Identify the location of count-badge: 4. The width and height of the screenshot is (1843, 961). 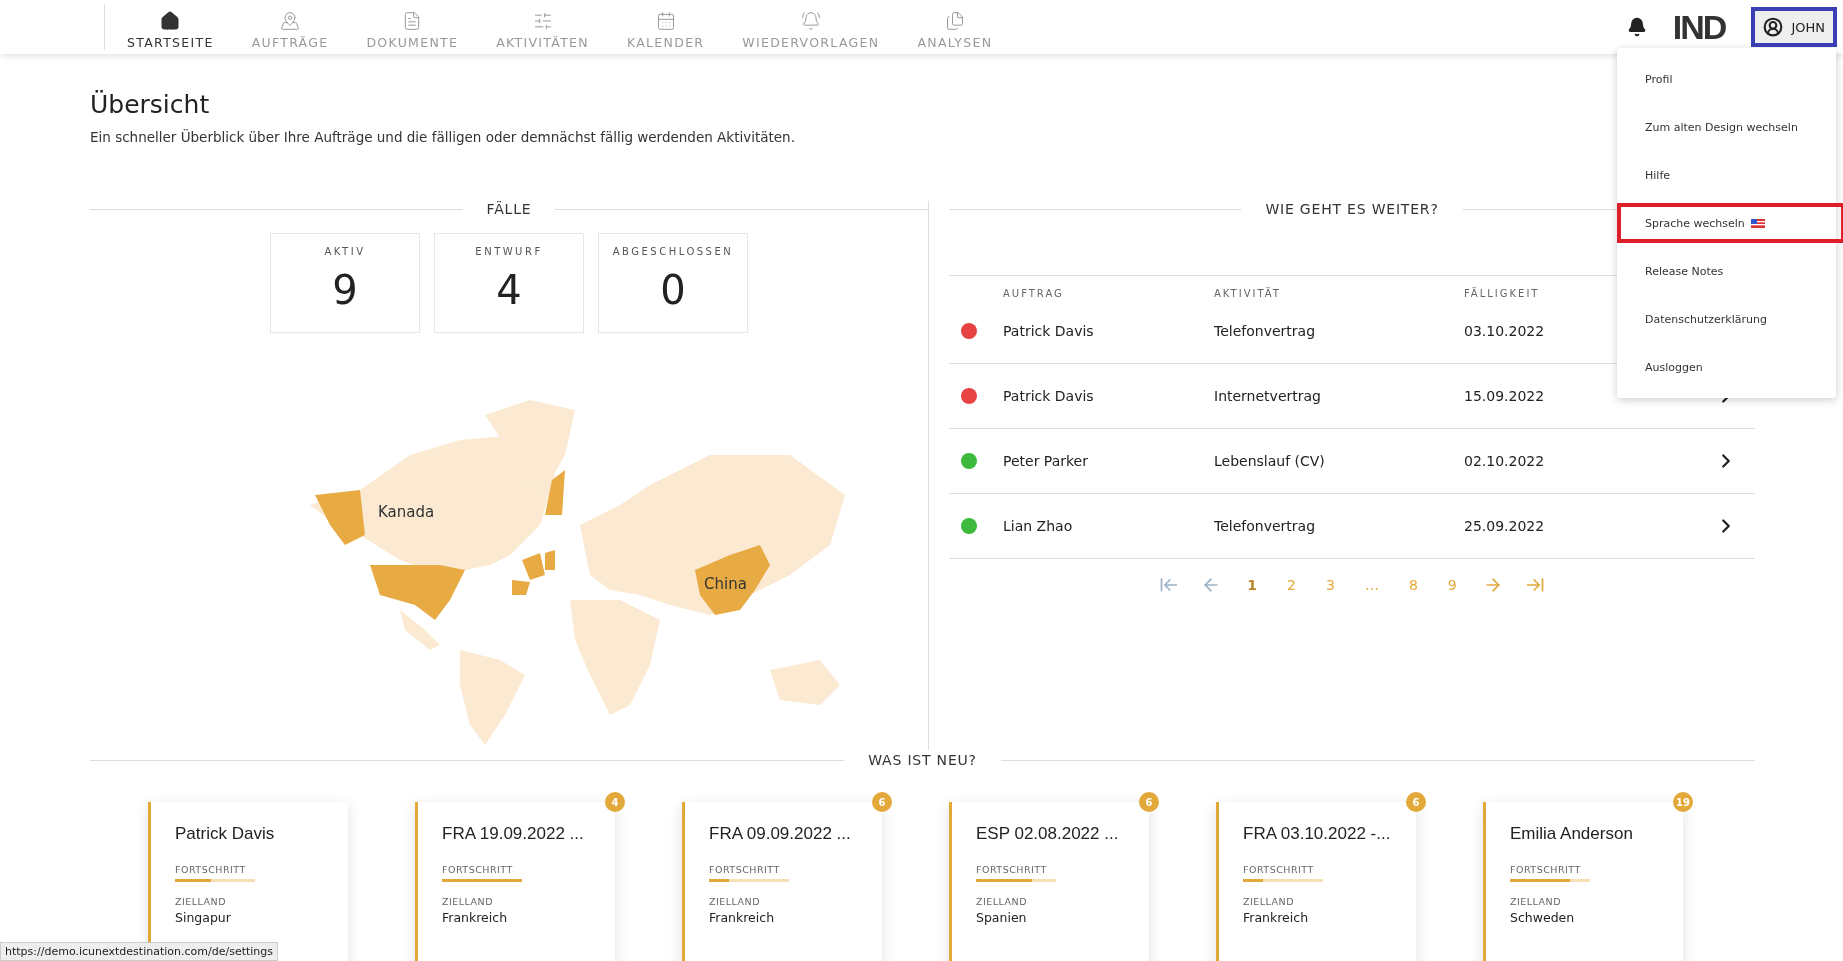
(615, 802).